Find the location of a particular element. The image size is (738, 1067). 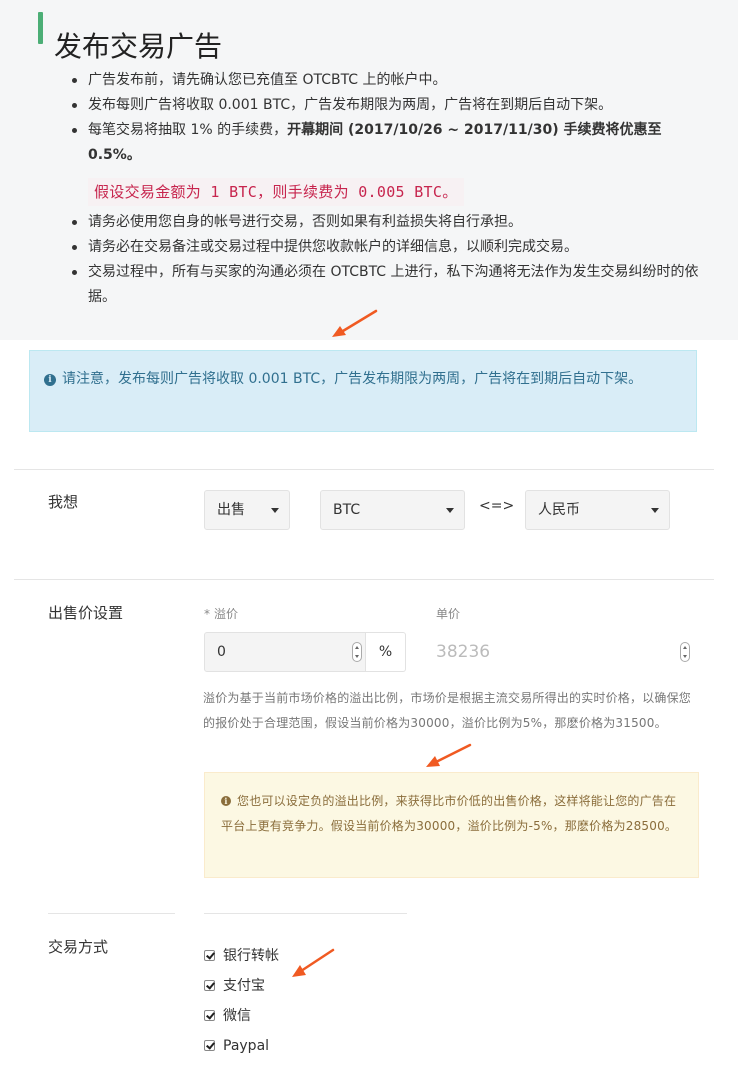

action-select: 出售 is located at coordinates (247, 510).